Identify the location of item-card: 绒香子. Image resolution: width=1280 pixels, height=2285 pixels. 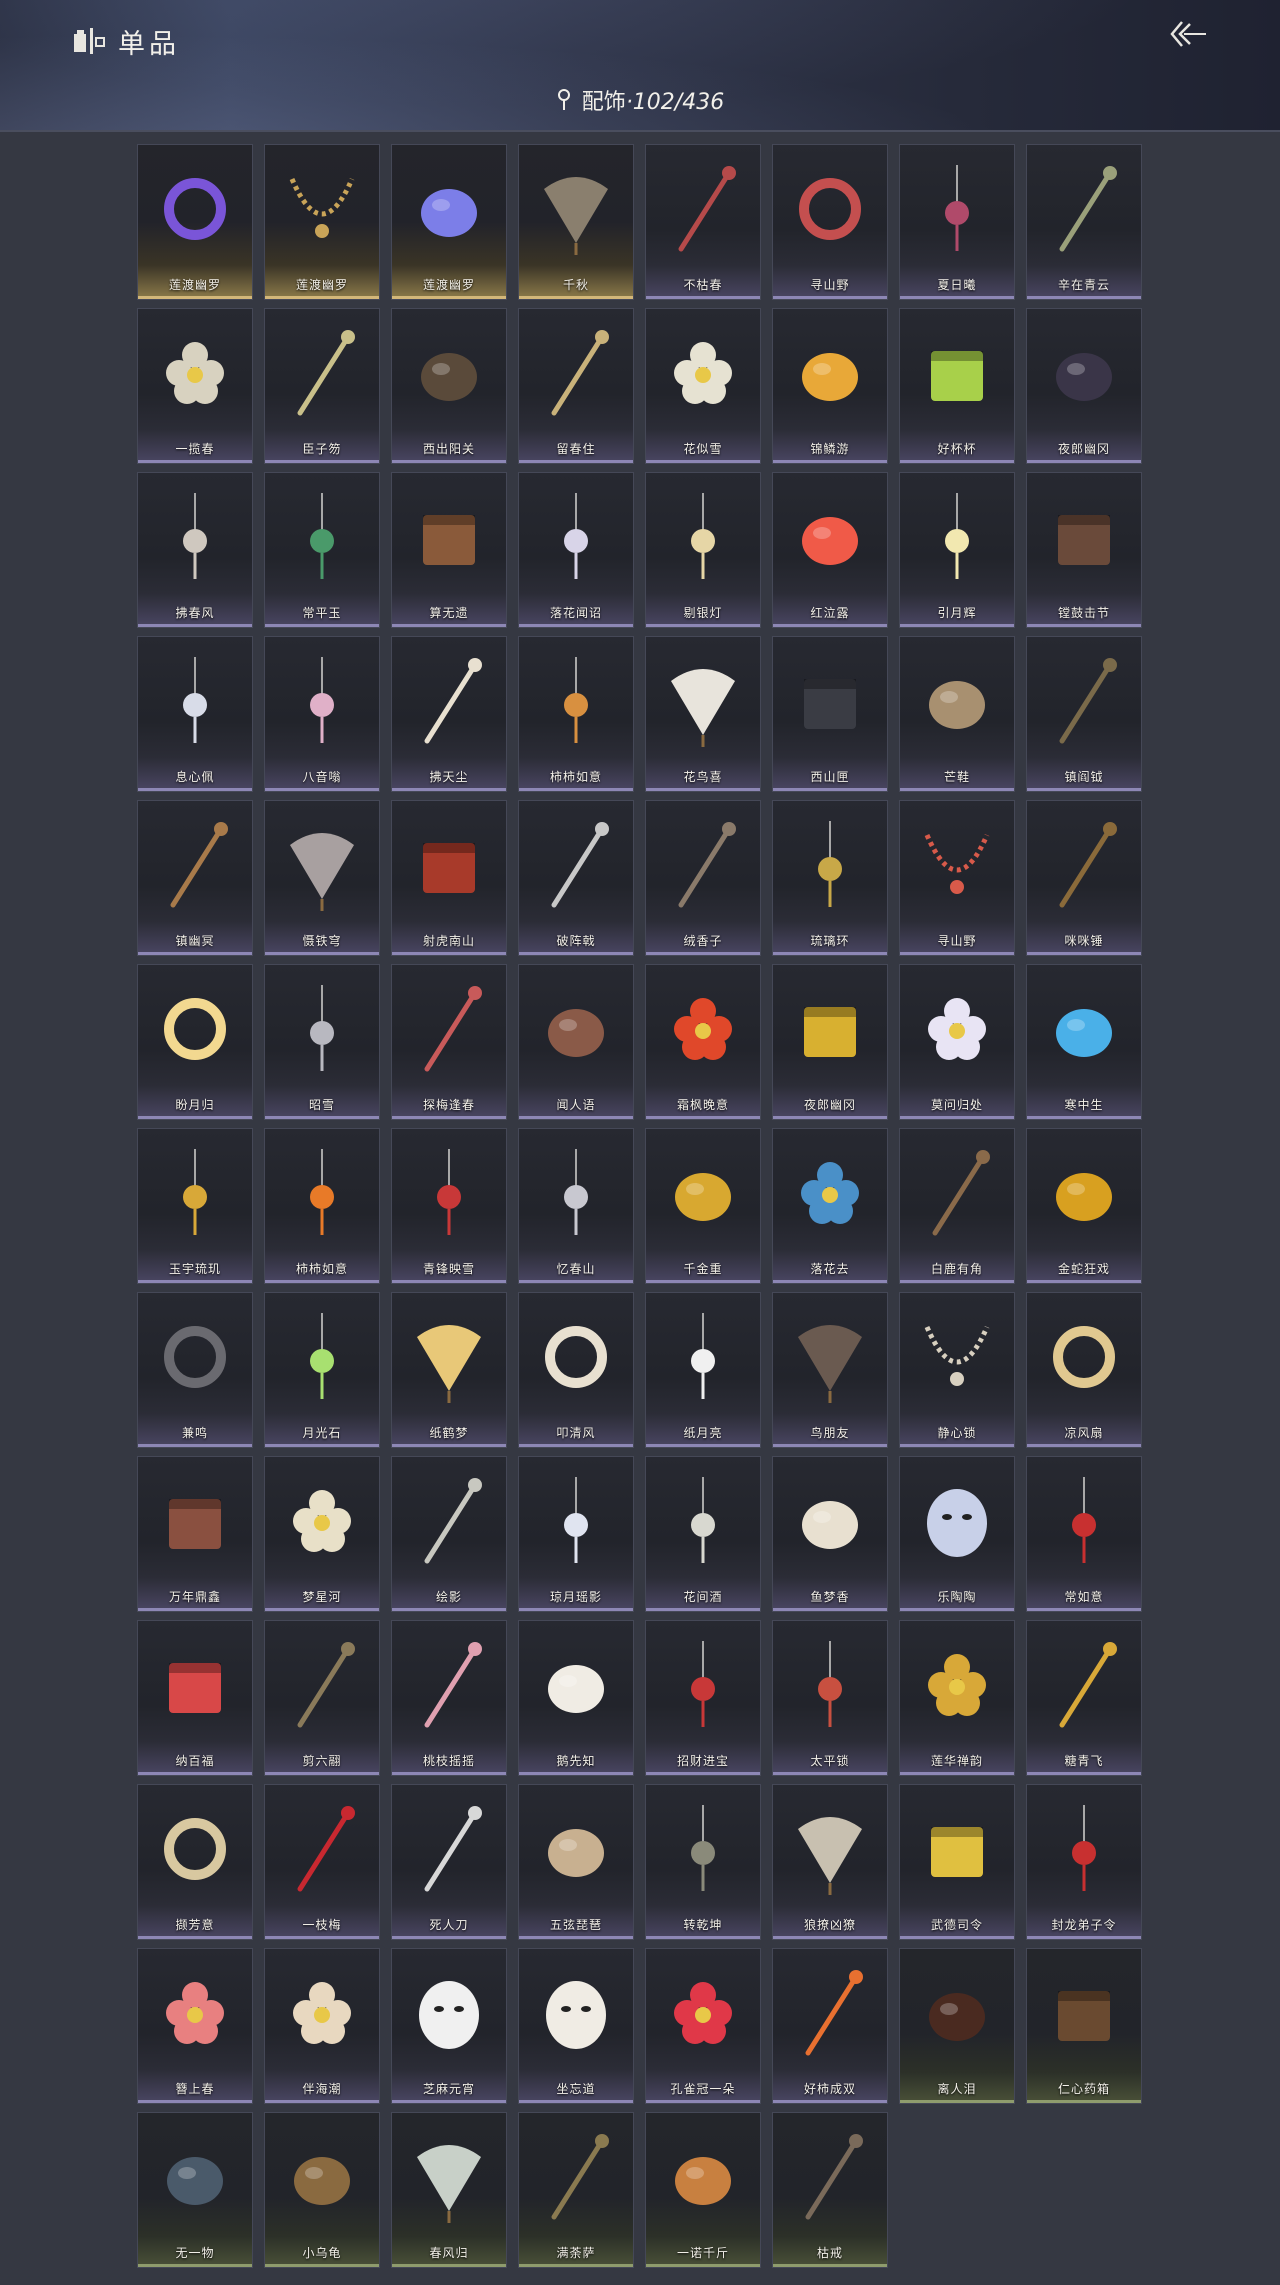
(703, 878).